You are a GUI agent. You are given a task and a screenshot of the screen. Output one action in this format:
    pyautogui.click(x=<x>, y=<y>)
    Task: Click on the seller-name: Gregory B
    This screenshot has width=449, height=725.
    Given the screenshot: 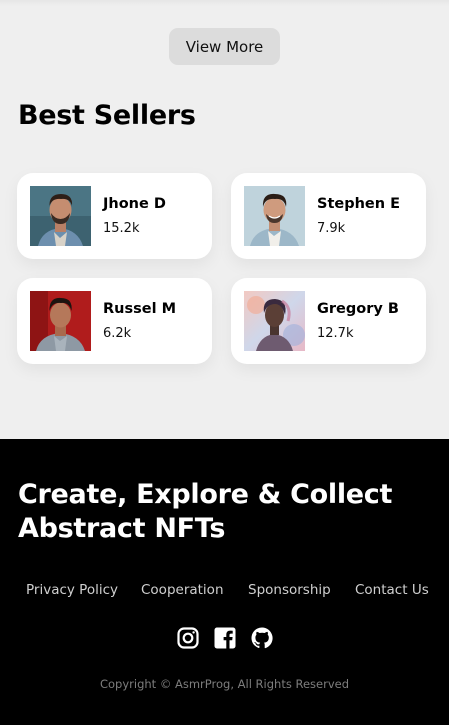 What is the action you would take?
    pyautogui.click(x=358, y=309)
    